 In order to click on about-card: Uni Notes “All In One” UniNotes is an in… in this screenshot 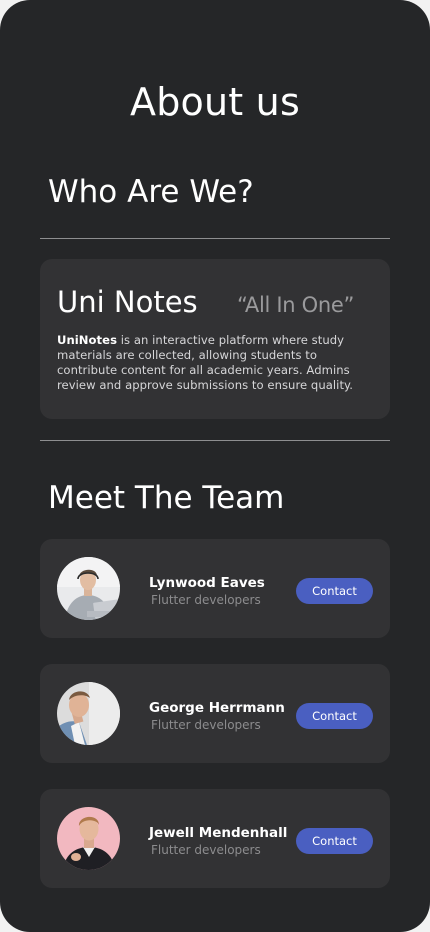, I will do `click(215, 339)`.